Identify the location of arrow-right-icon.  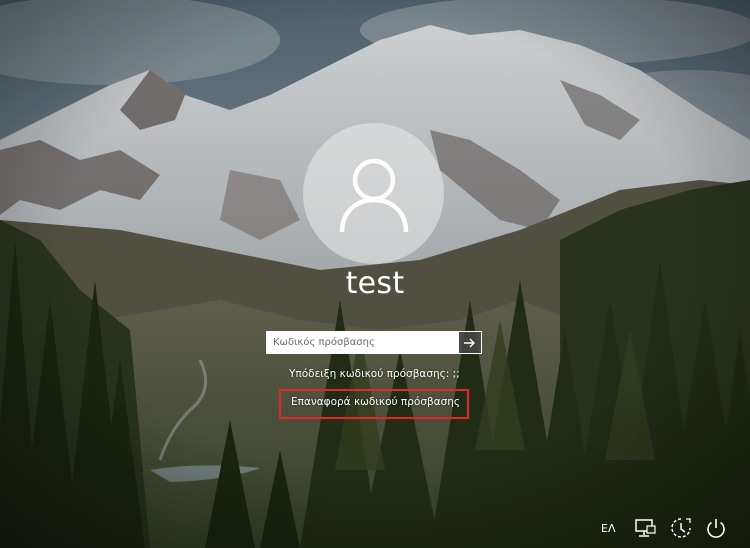
(469, 342).